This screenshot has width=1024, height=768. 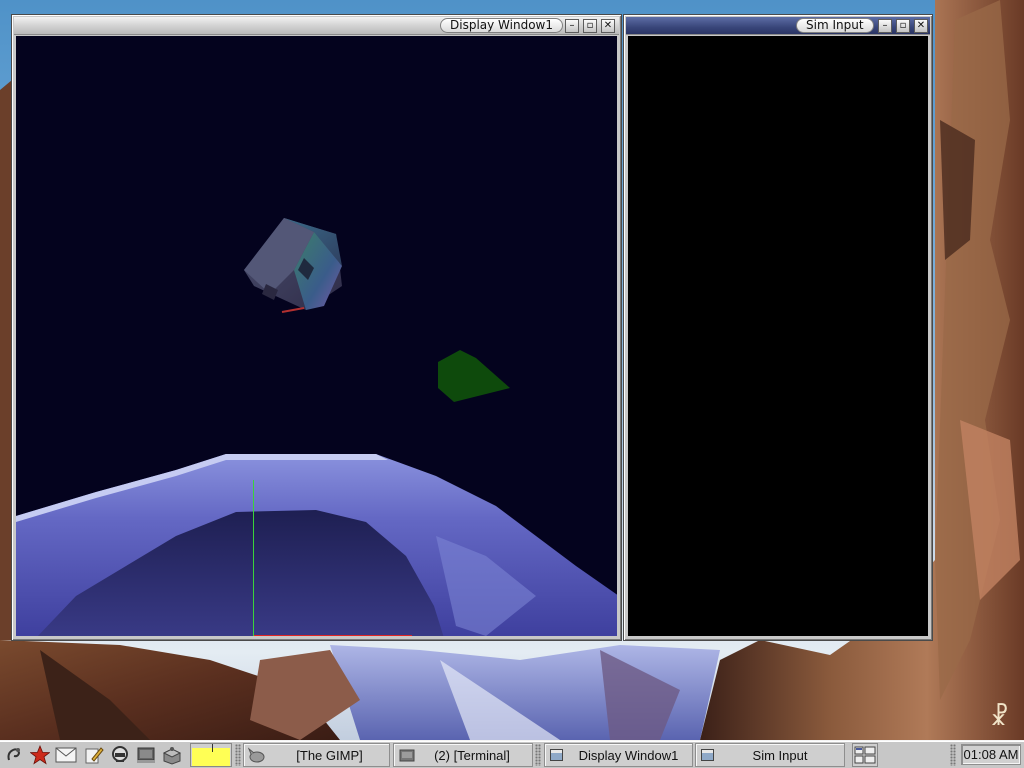 I want to click on rotating-cube, so click(x=293, y=265).